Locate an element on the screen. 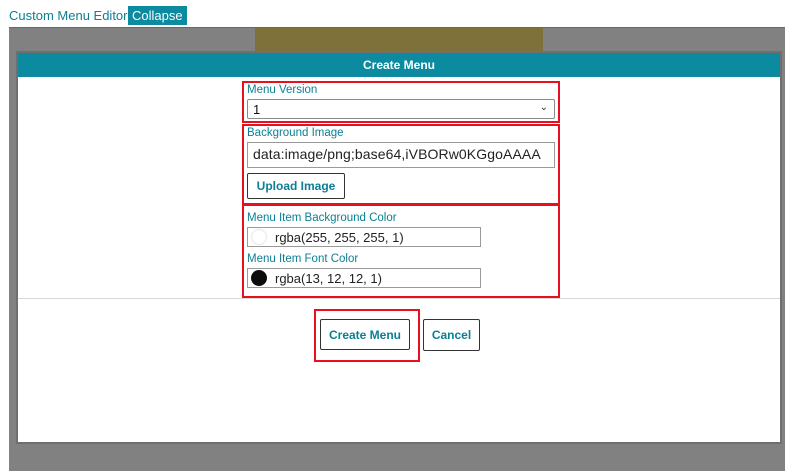 The height and width of the screenshot is (471, 790). background-image-label: Background Image is located at coordinates (295, 133).